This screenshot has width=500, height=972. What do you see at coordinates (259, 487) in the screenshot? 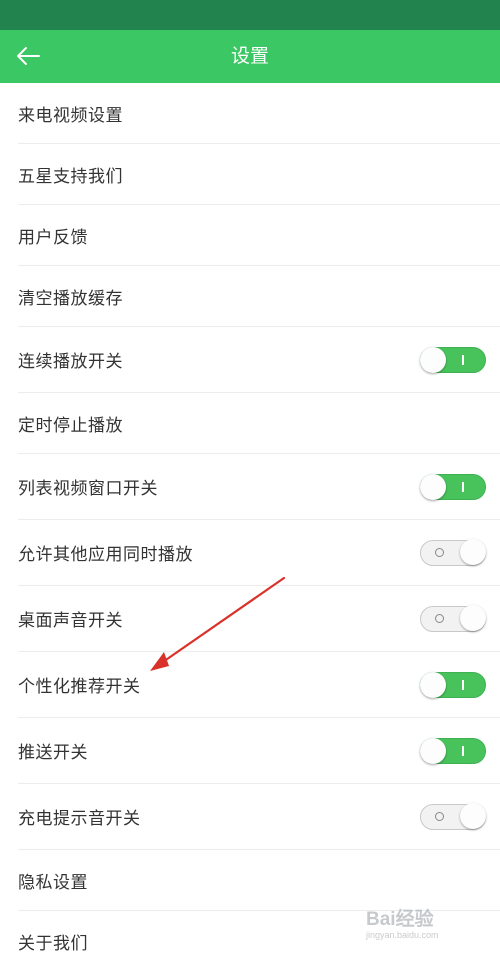
I see `settings-item-list-video-window: 列表视频窗口开关` at bounding box center [259, 487].